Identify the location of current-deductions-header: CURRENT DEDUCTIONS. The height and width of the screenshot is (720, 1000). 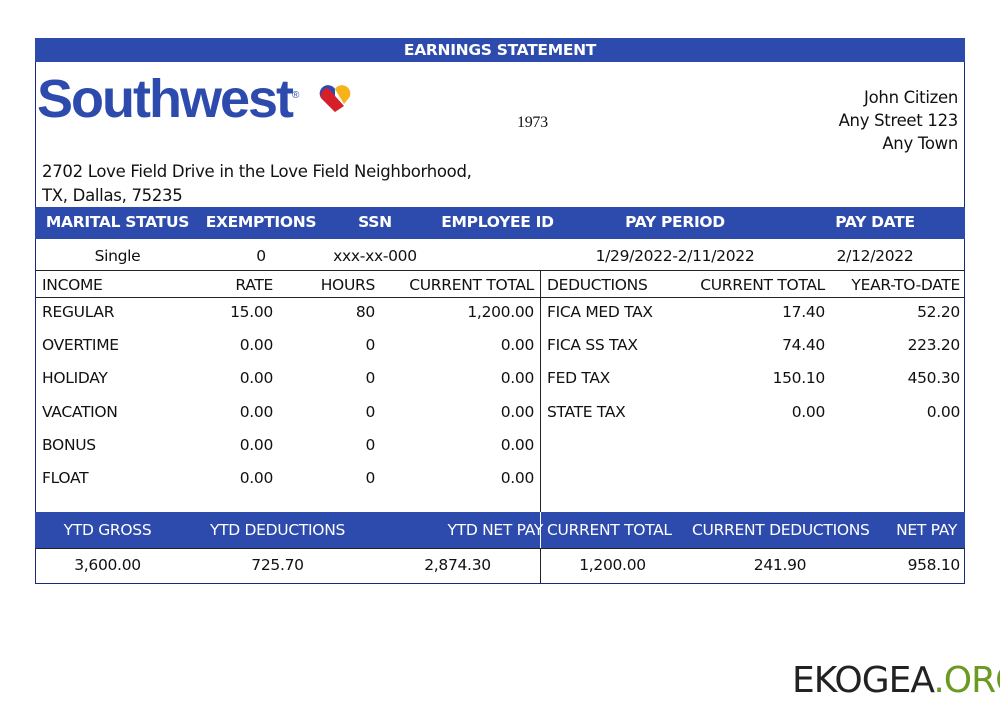
(781, 530).